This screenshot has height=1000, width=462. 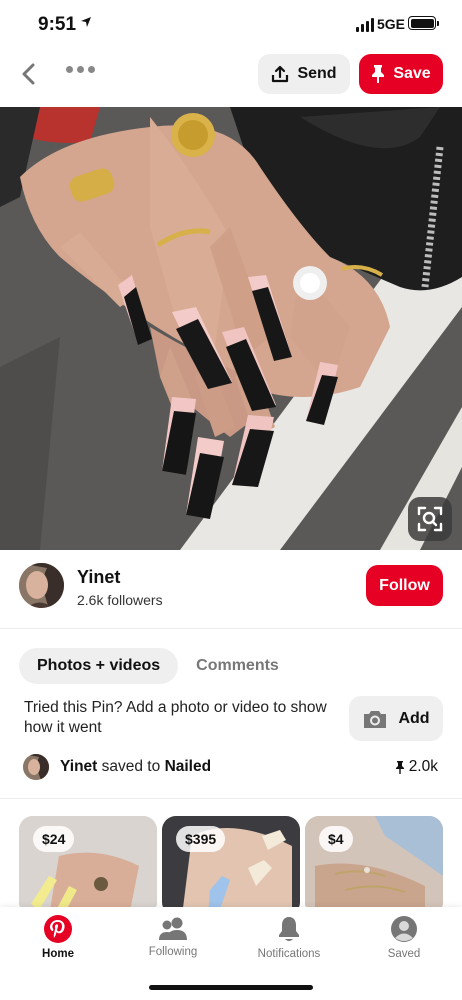 I want to click on save-label: Save, so click(x=412, y=73).